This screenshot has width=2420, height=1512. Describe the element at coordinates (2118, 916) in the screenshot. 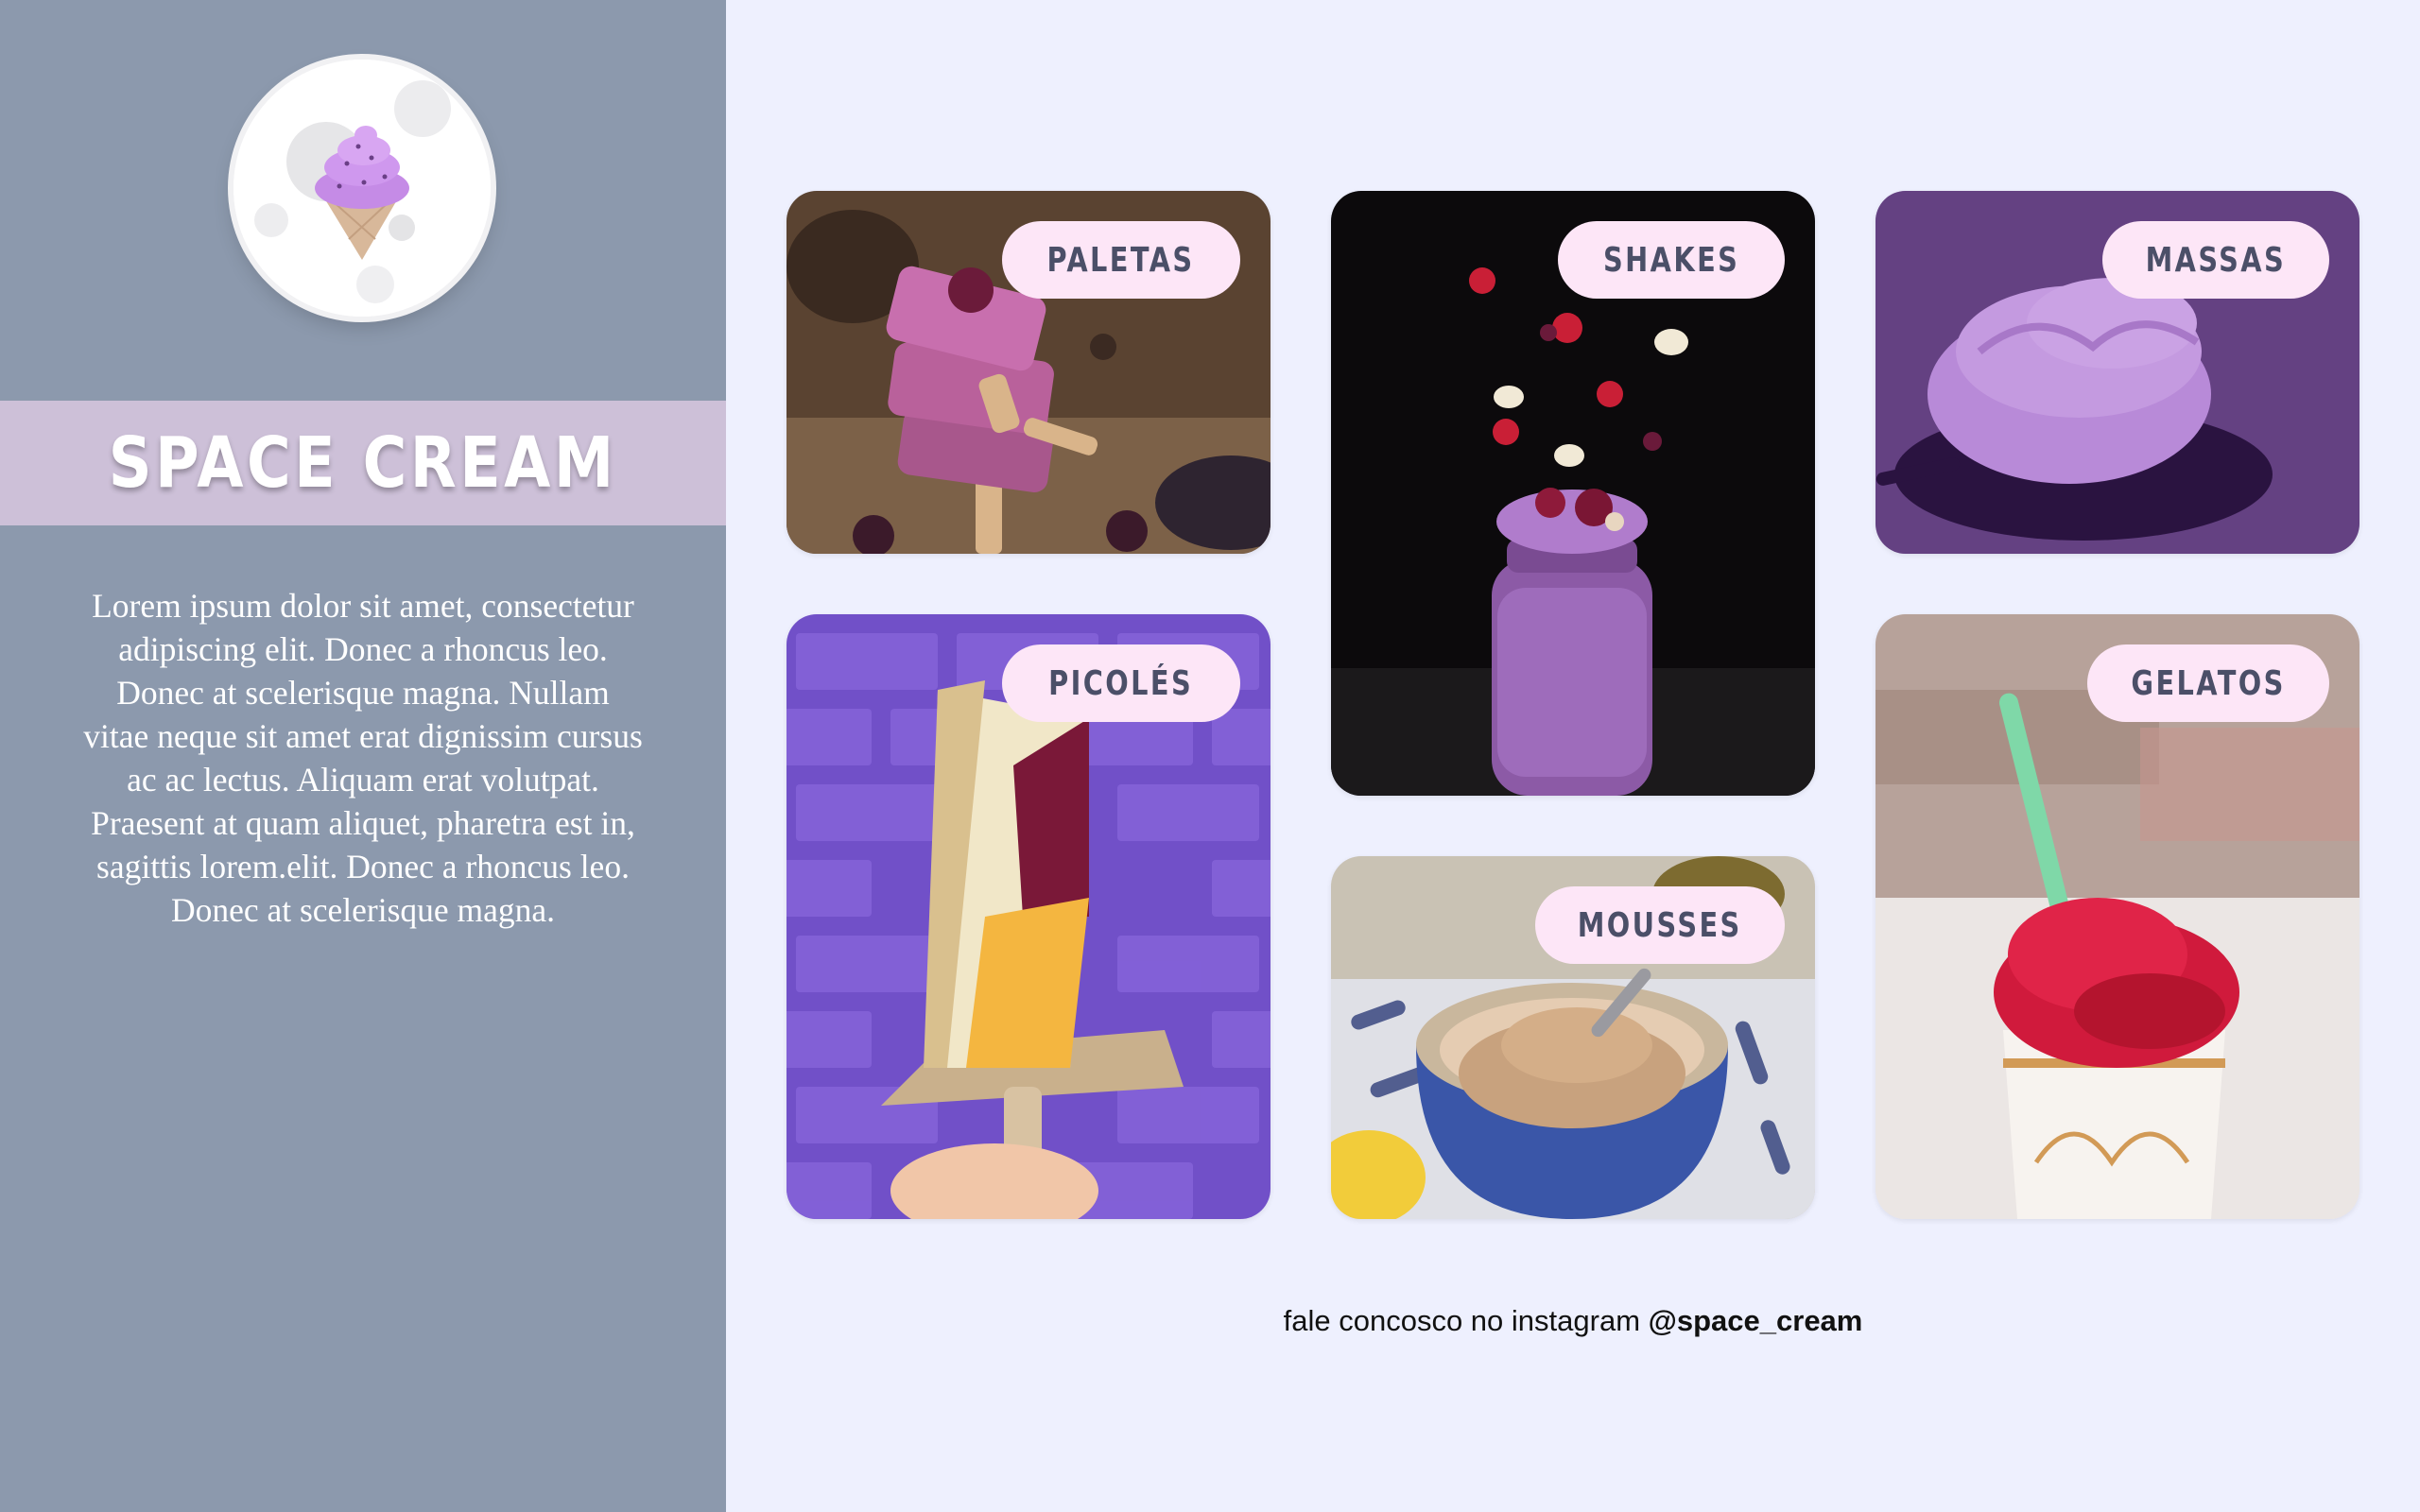

I see `card-gelatos: GELATOS` at that location.